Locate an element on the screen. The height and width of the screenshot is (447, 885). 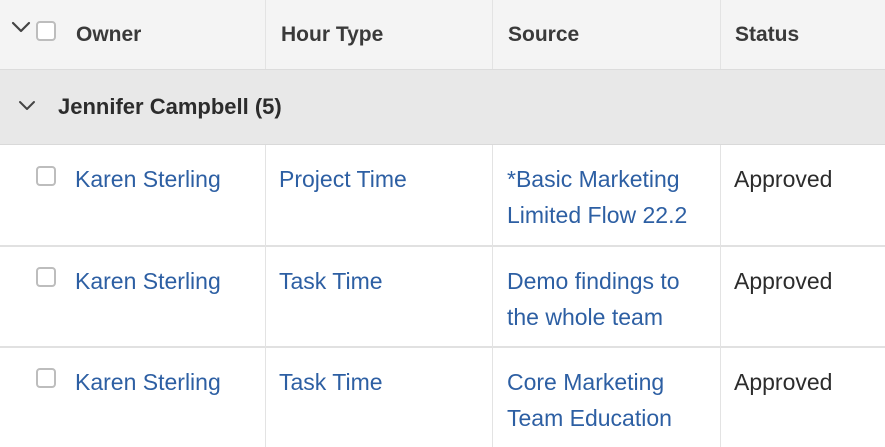
source-link: Demo findings to the whole team is located at coordinates (593, 291).